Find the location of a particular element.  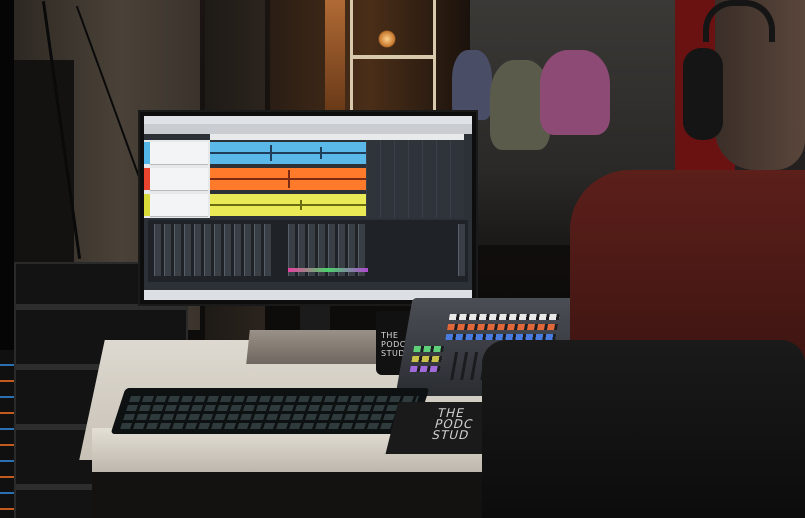

shelf-board is located at coordinates (393, 57).